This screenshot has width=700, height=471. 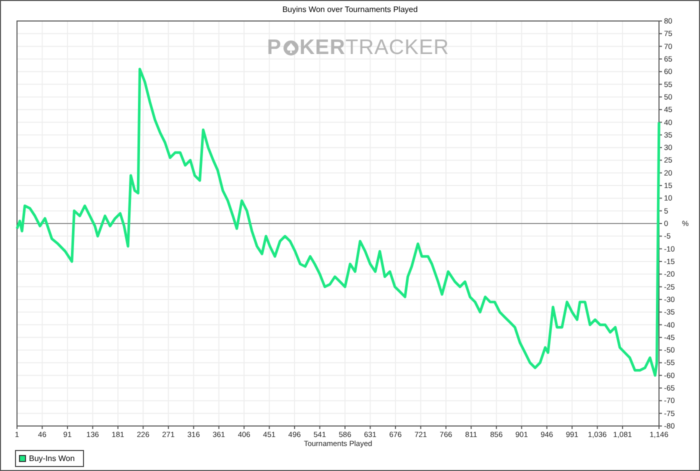 What do you see at coordinates (323, 48) in the screenshot?
I see `logo-text: KER` at bounding box center [323, 48].